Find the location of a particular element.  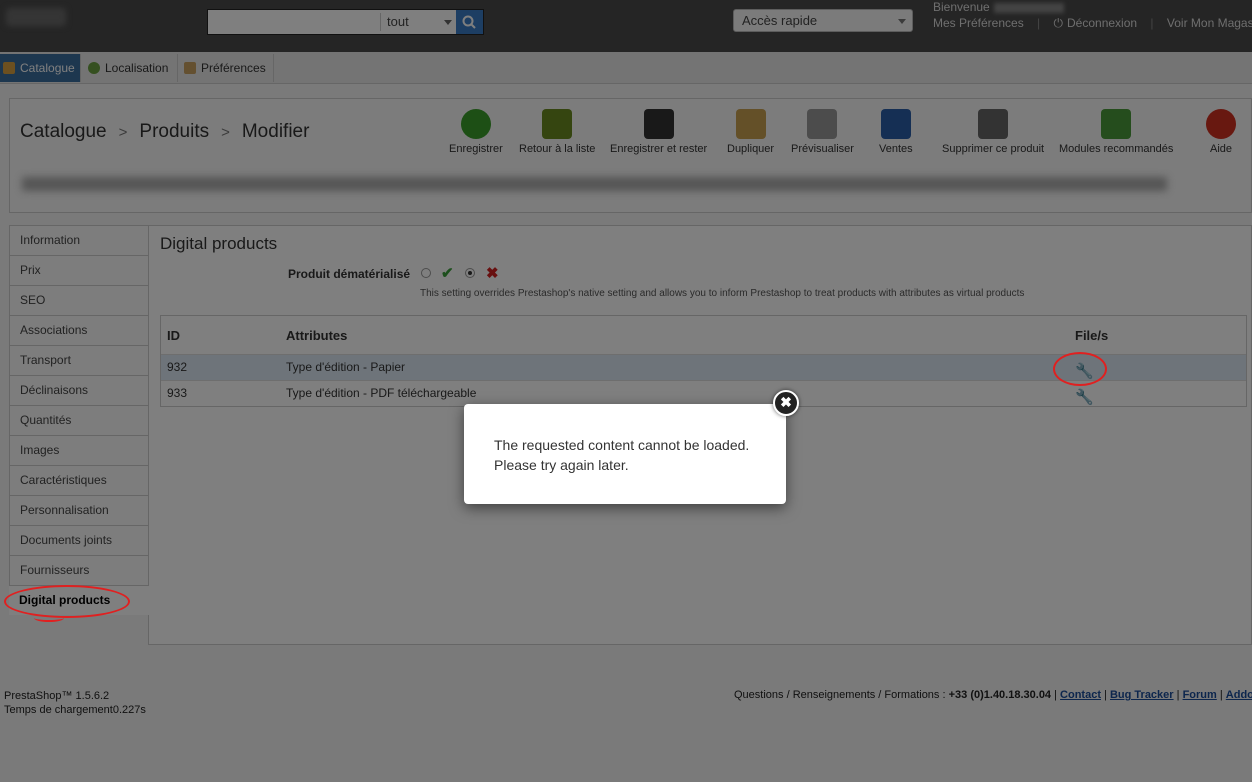

close-icon: ✖ is located at coordinates (786, 403).